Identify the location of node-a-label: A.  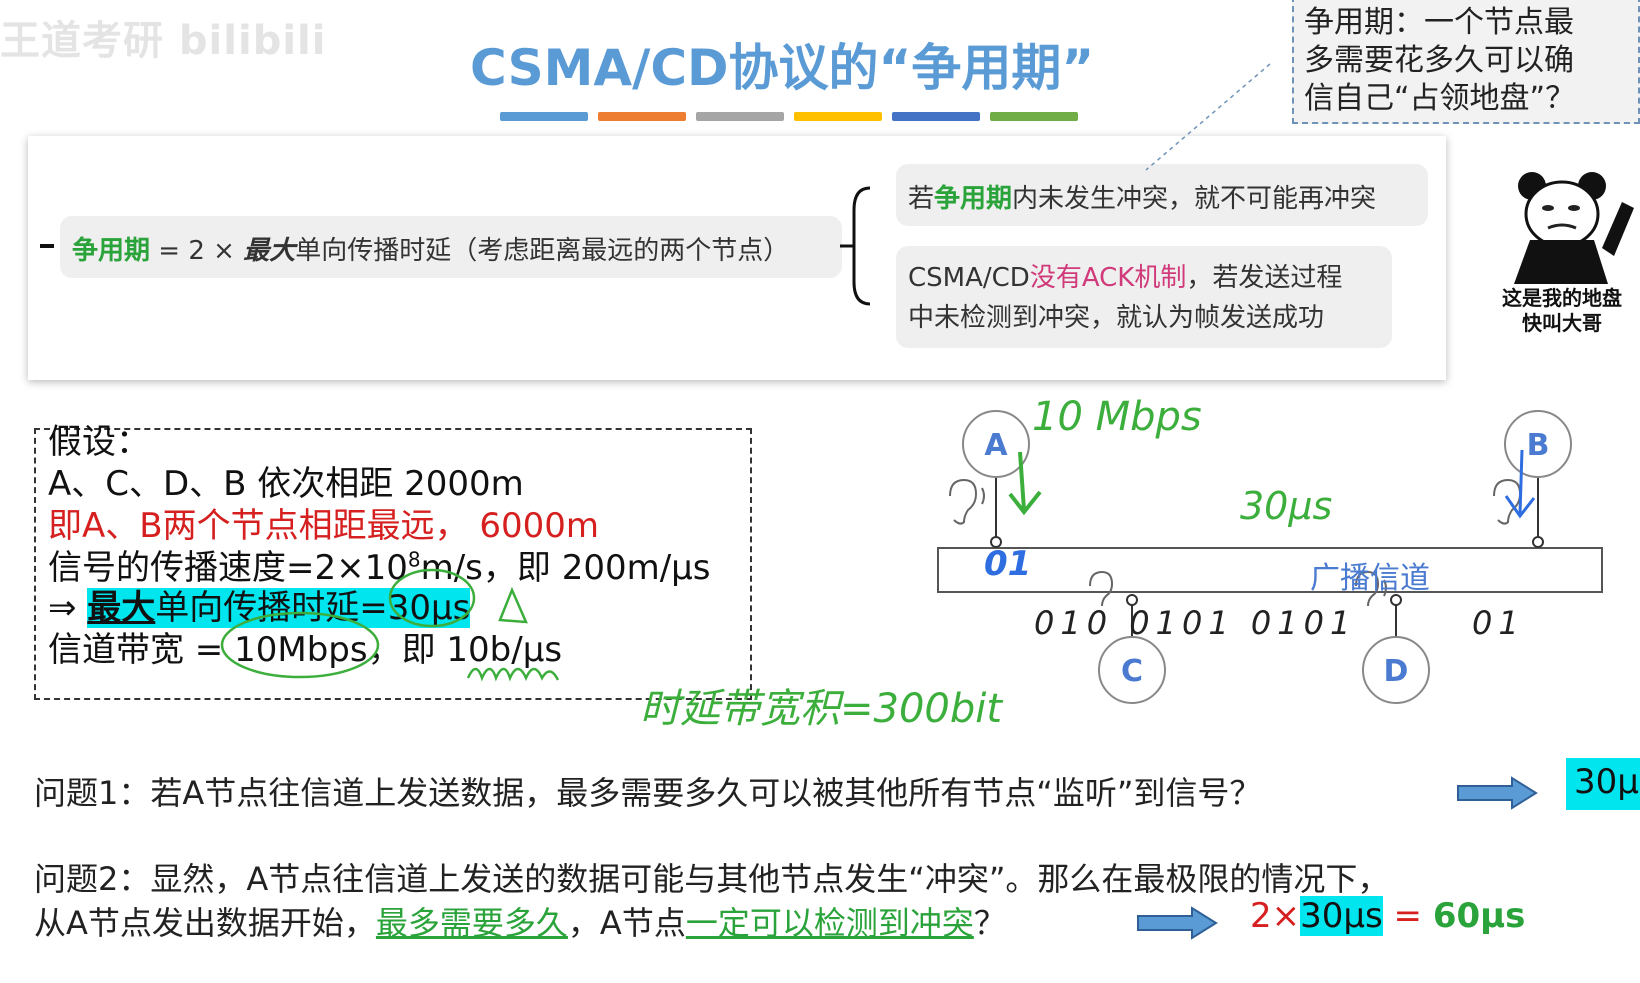
(996, 445).